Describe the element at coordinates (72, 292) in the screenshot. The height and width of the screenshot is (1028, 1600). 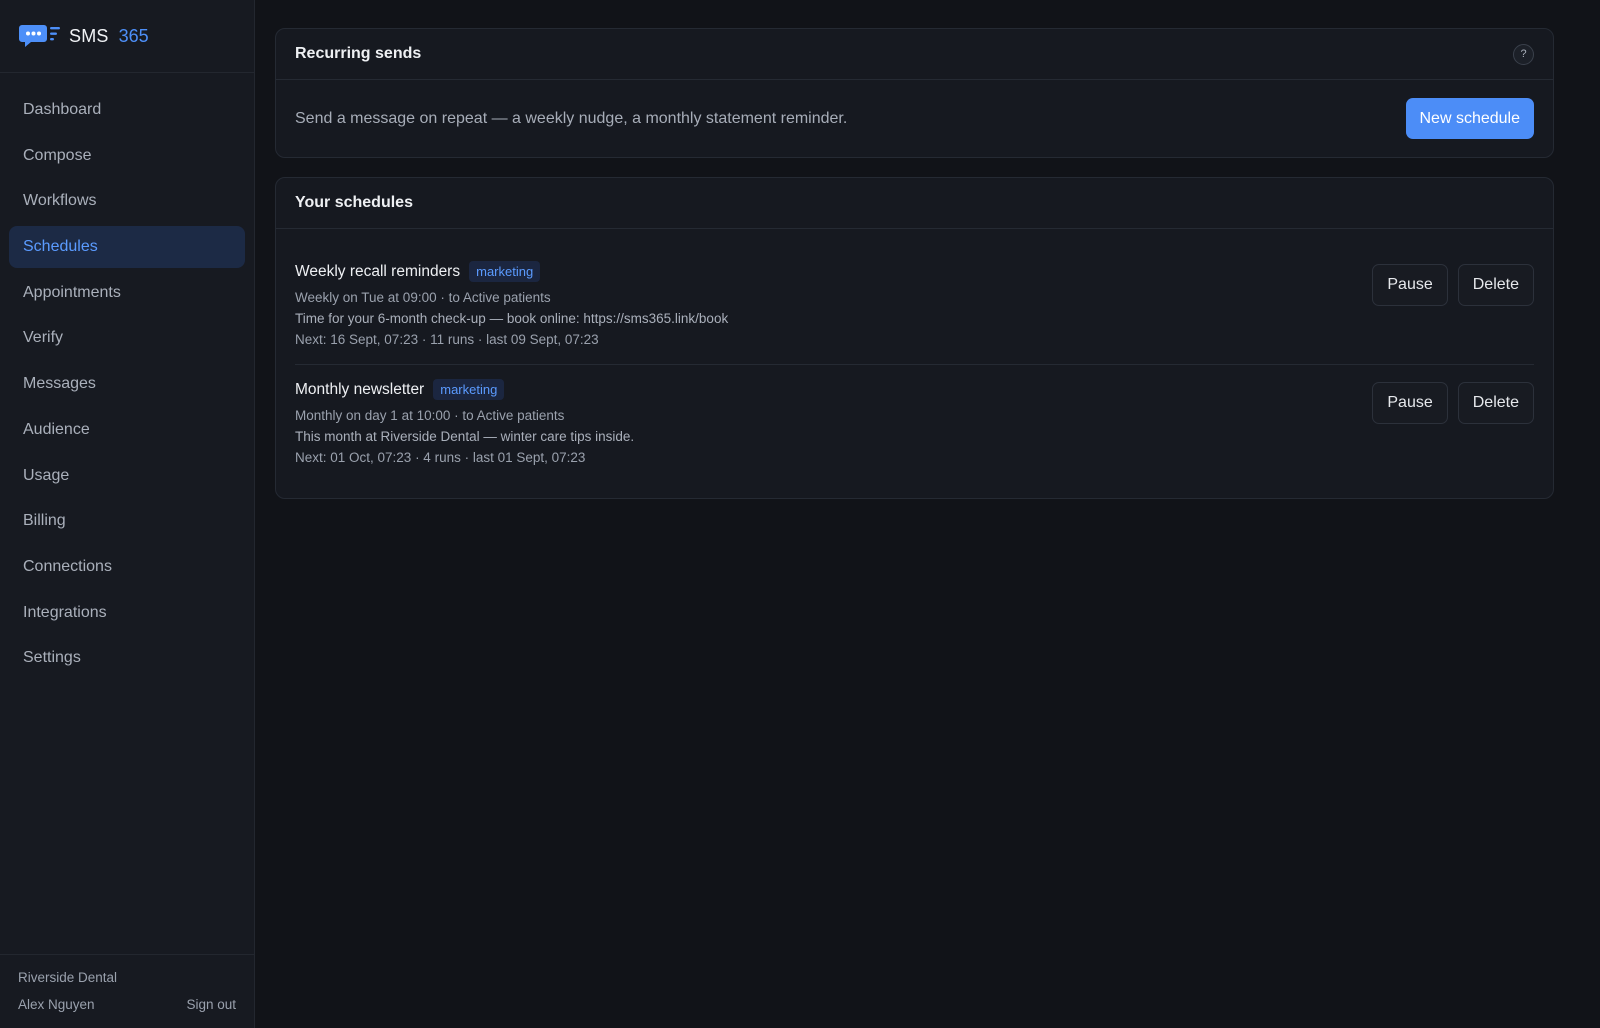
I see `sidebar-item-label: Appointments` at that location.